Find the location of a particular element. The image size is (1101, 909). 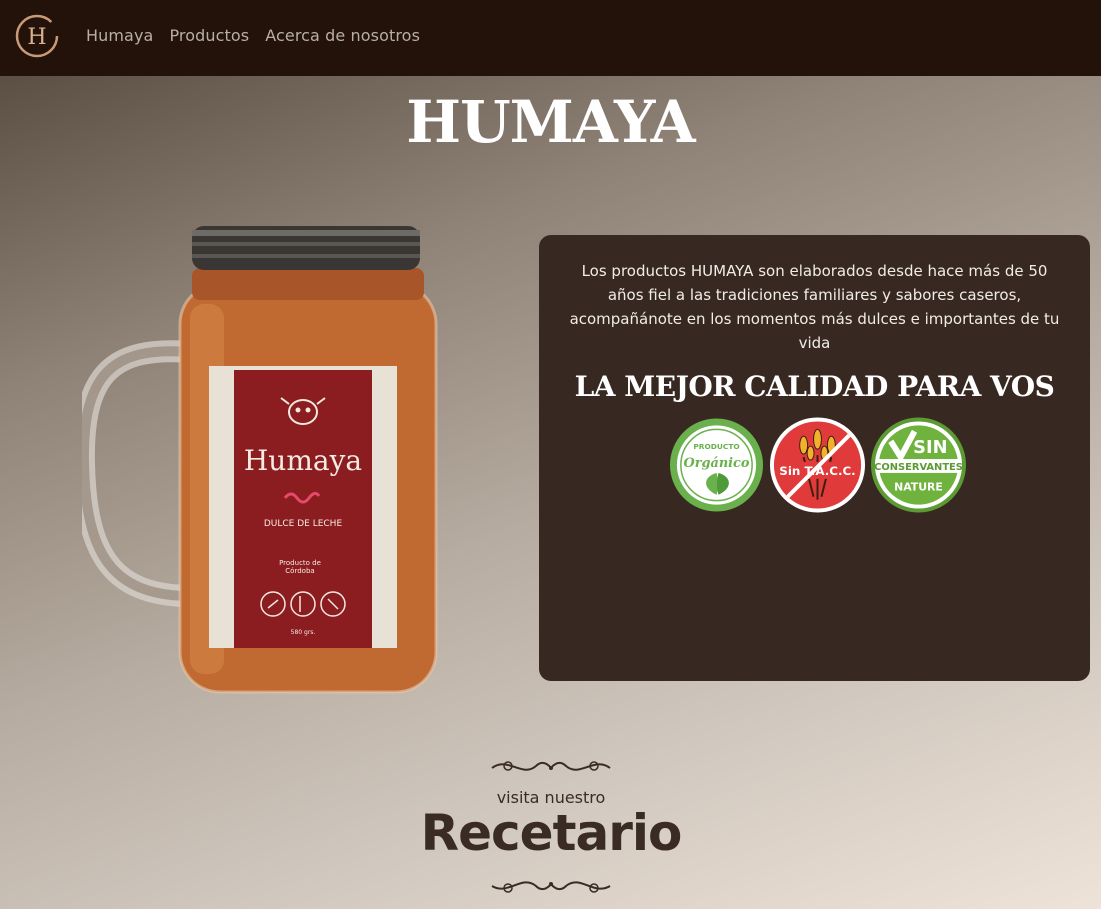

sin-conservantes-badge-icon: SIN CONSERVANTES NATURE is located at coordinates (918, 465).